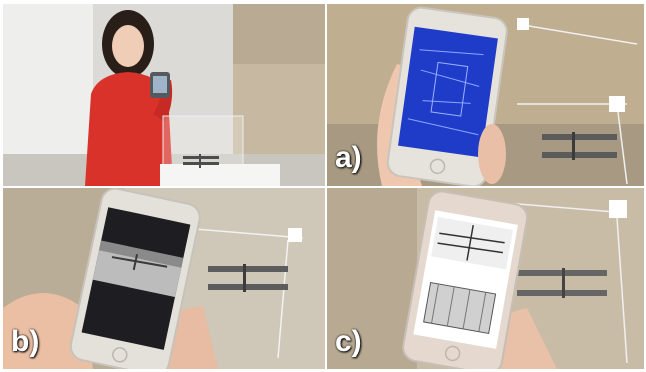  I want to click on panel-label-c: c), so click(348, 341).